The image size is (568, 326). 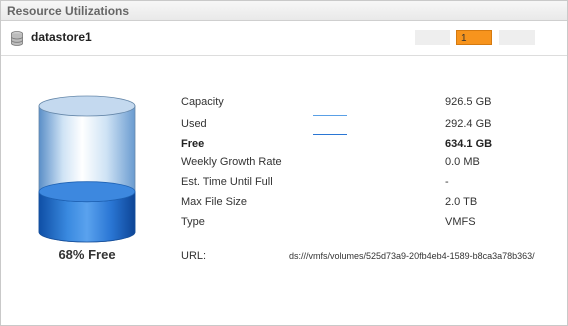 What do you see at coordinates (469, 144) in the screenshot?
I see `free-value: 634.1 GB` at bounding box center [469, 144].